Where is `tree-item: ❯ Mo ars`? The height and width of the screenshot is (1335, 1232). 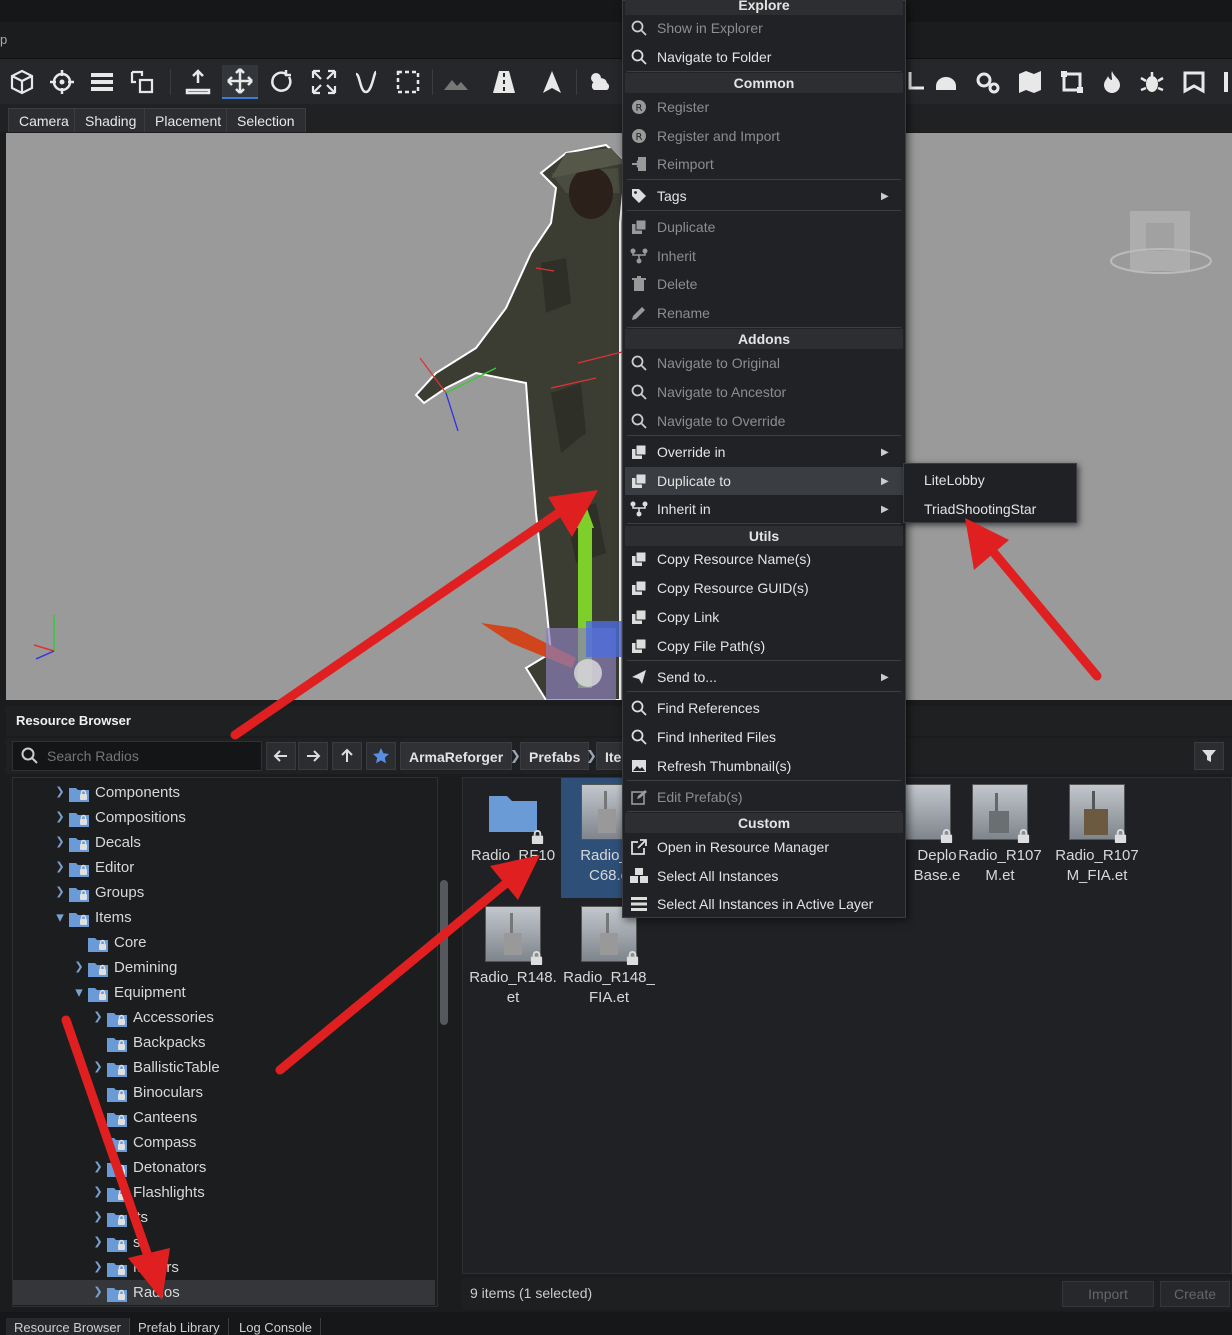
tree-item: ❯ Mo ars is located at coordinates (257, 1267).